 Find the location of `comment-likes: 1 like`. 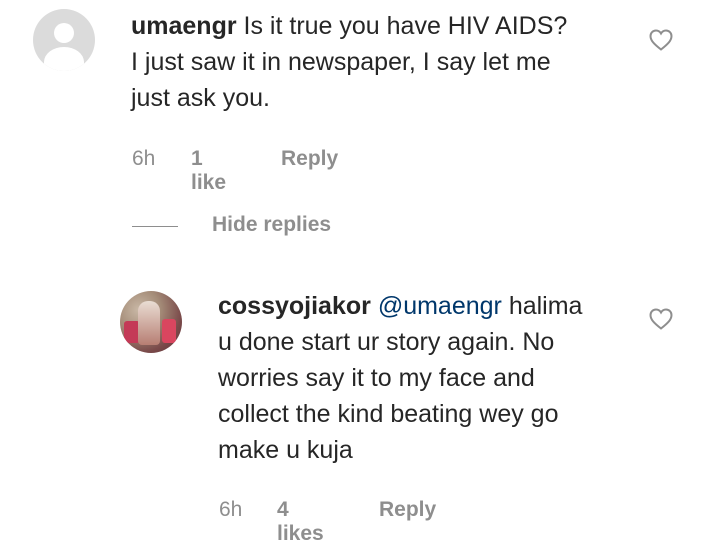

comment-likes: 1 like is located at coordinates (208, 171).